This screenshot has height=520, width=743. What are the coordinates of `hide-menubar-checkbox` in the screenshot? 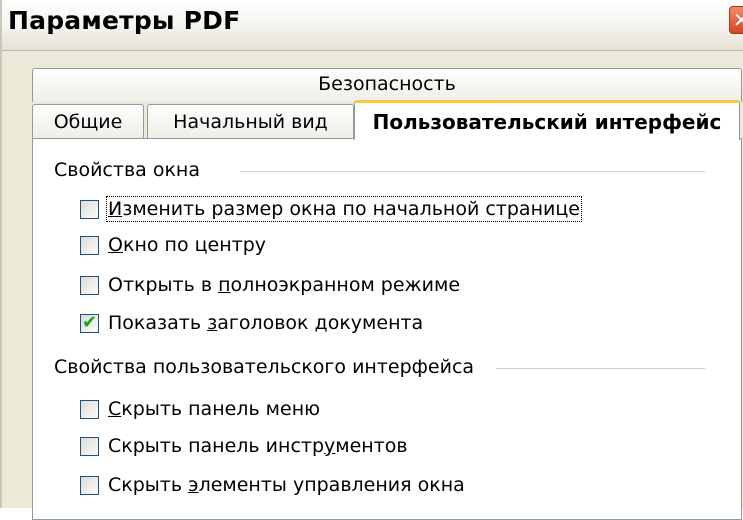 It's located at (89, 409).